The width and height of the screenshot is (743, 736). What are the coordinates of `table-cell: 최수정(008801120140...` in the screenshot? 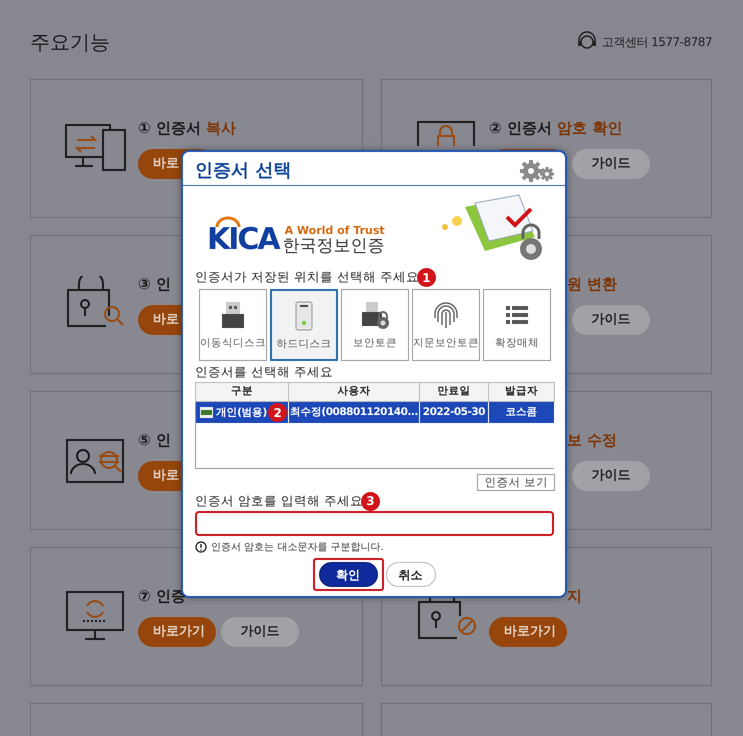 It's located at (354, 412).